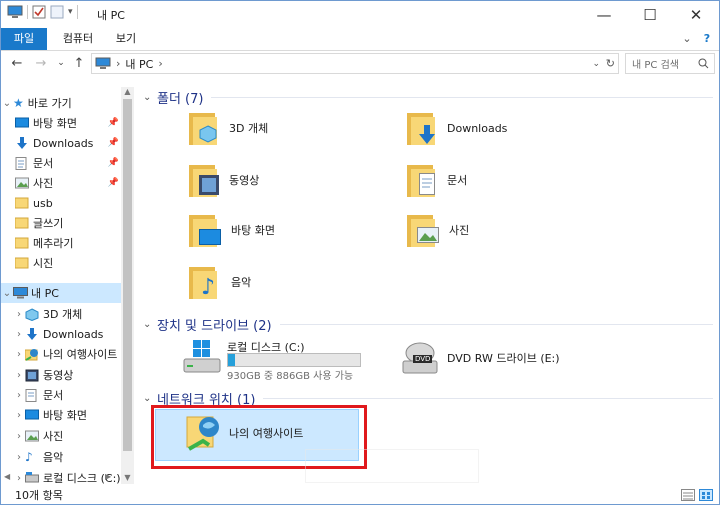  Describe the element at coordinates (61, 123) in the screenshot. I see `nav-item-desktop: 바탕 화면 📌` at that location.